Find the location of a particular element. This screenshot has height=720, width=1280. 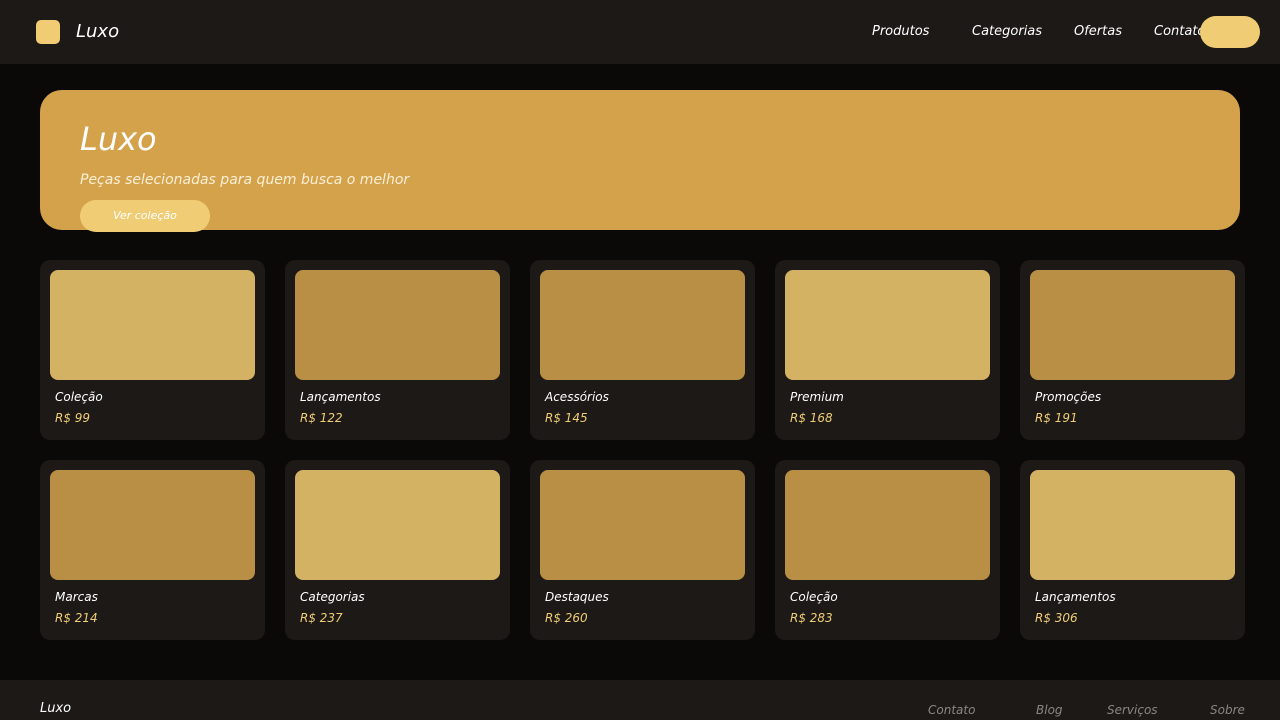

footer-link-contato: Contato is located at coordinates (951, 710).